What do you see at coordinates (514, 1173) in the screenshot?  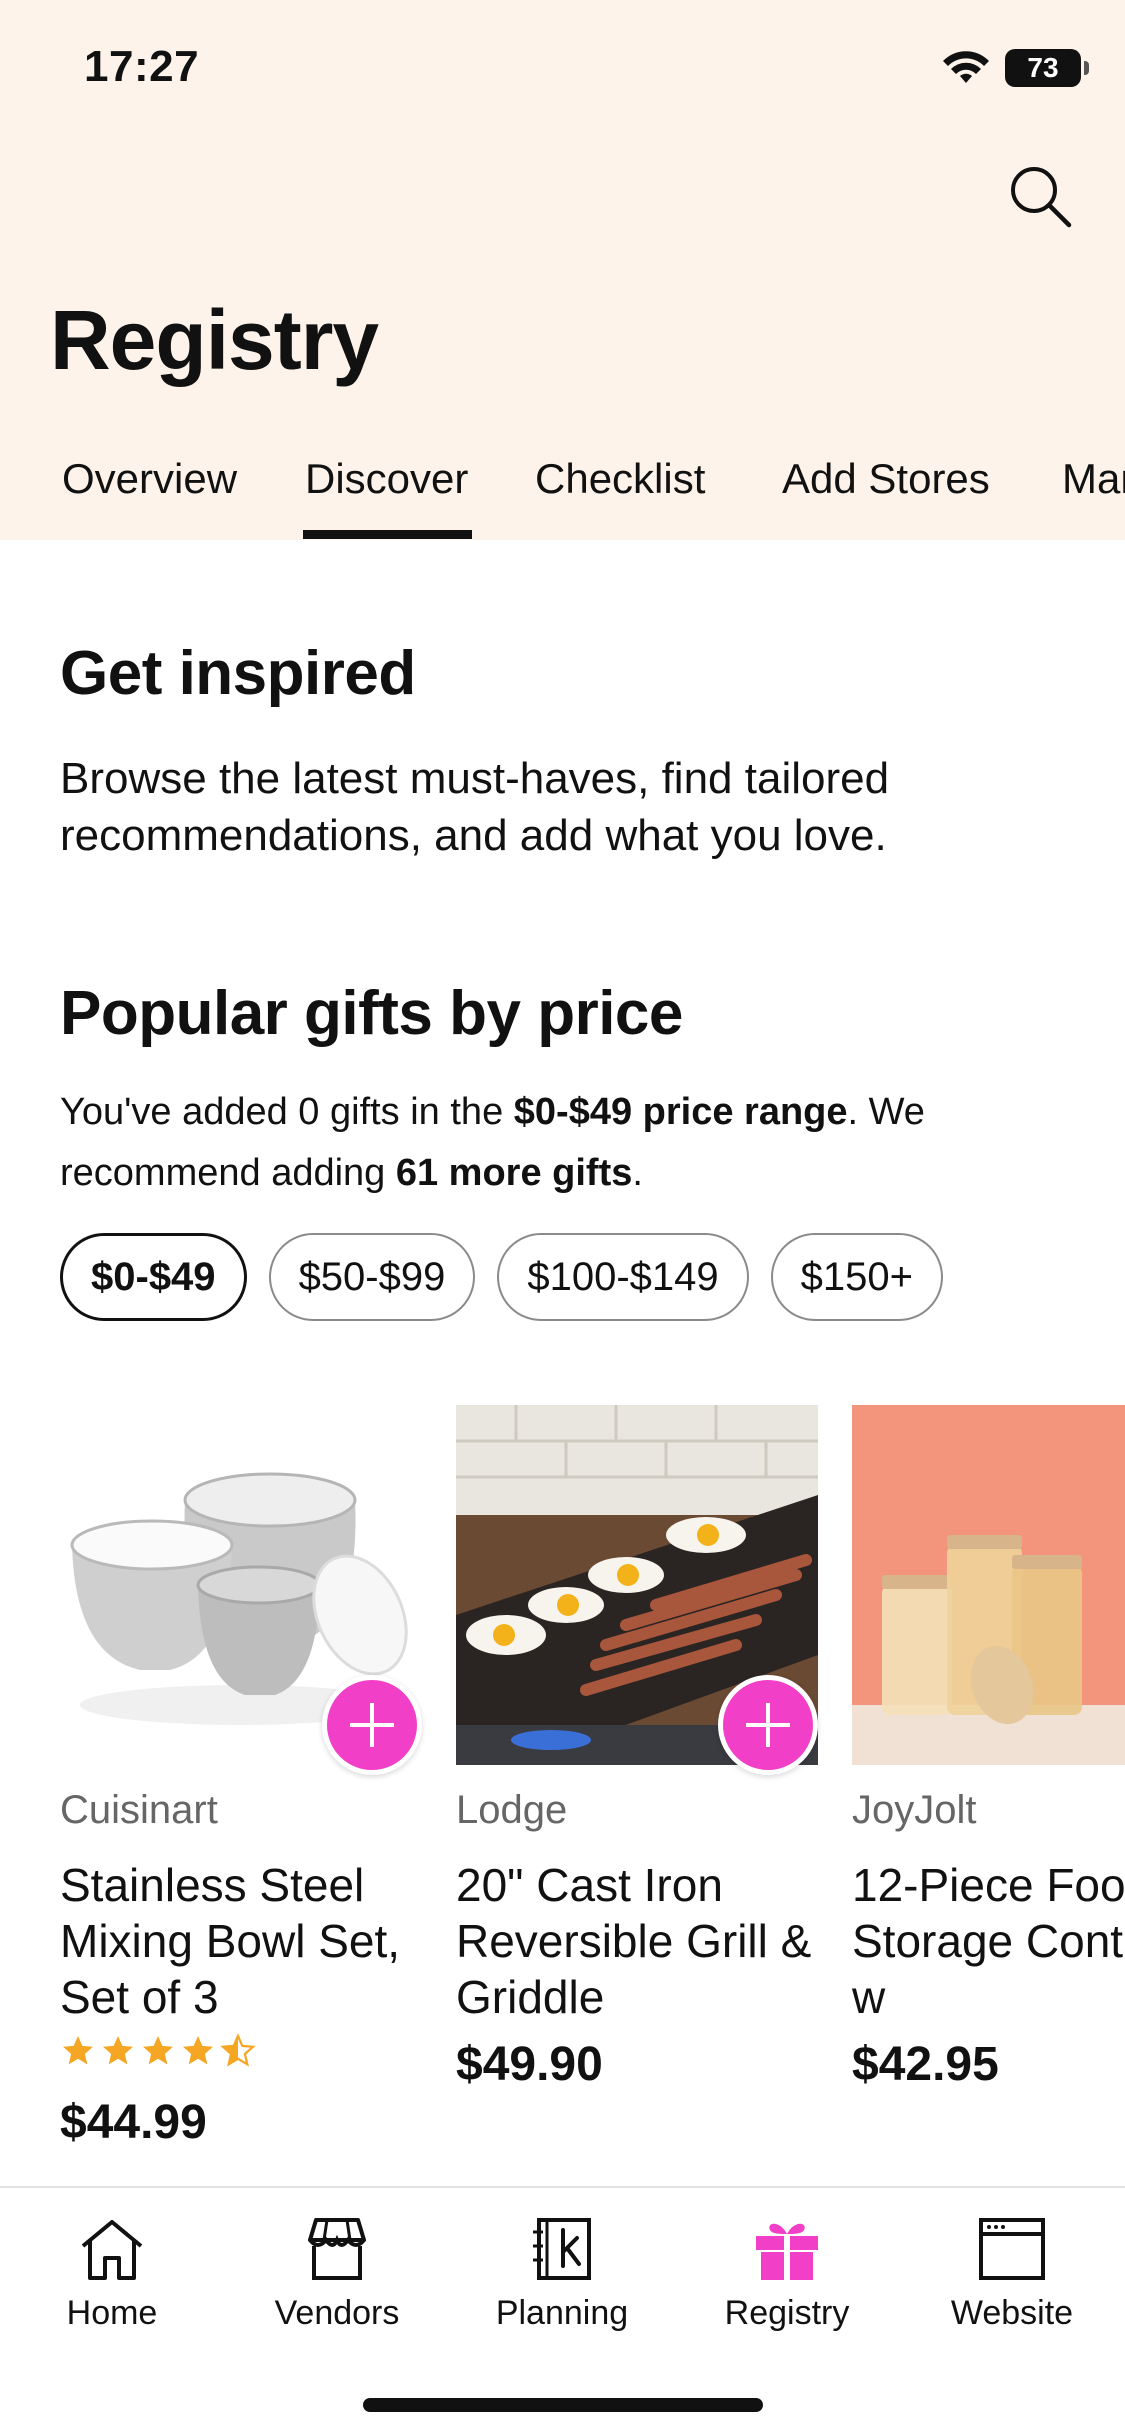 I see `message-gift-count: 61 more gifts` at bounding box center [514, 1173].